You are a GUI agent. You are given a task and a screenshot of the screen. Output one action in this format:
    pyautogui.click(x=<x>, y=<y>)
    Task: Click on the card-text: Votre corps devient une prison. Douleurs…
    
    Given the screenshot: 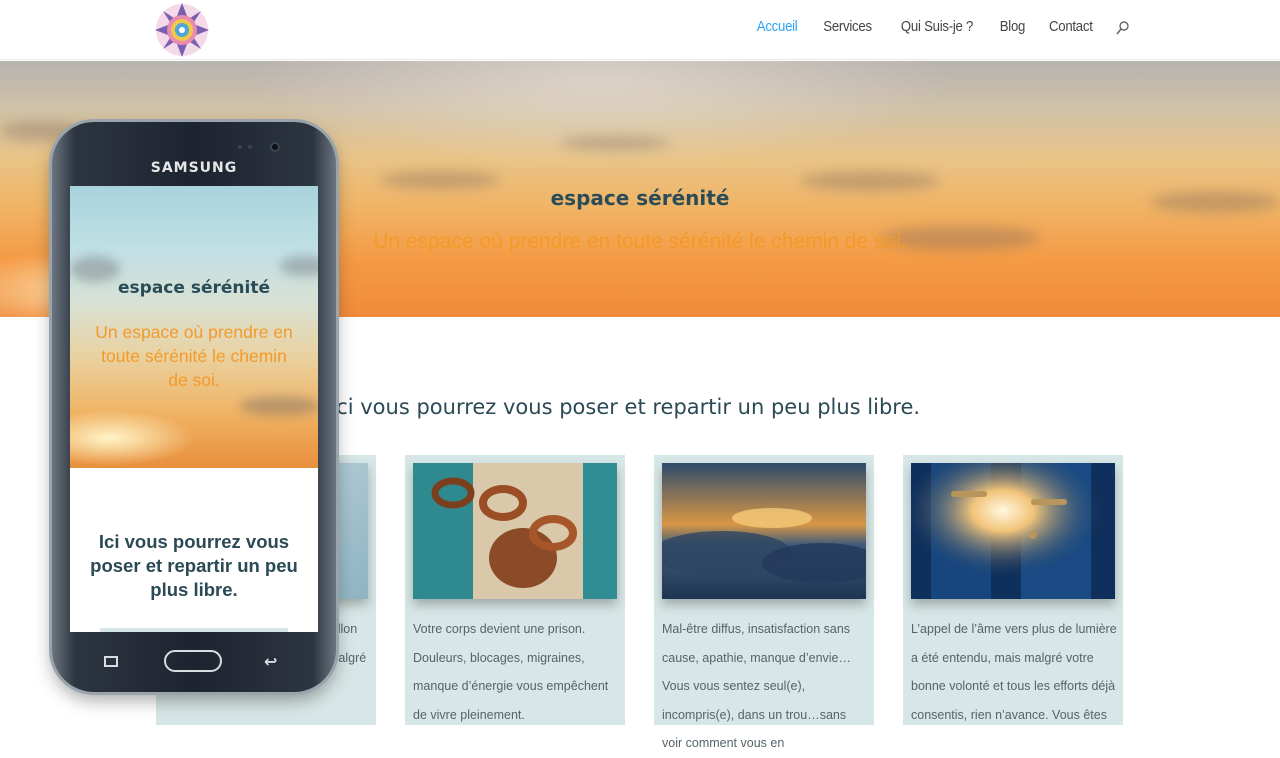 What is the action you would take?
    pyautogui.click(x=511, y=672)
    